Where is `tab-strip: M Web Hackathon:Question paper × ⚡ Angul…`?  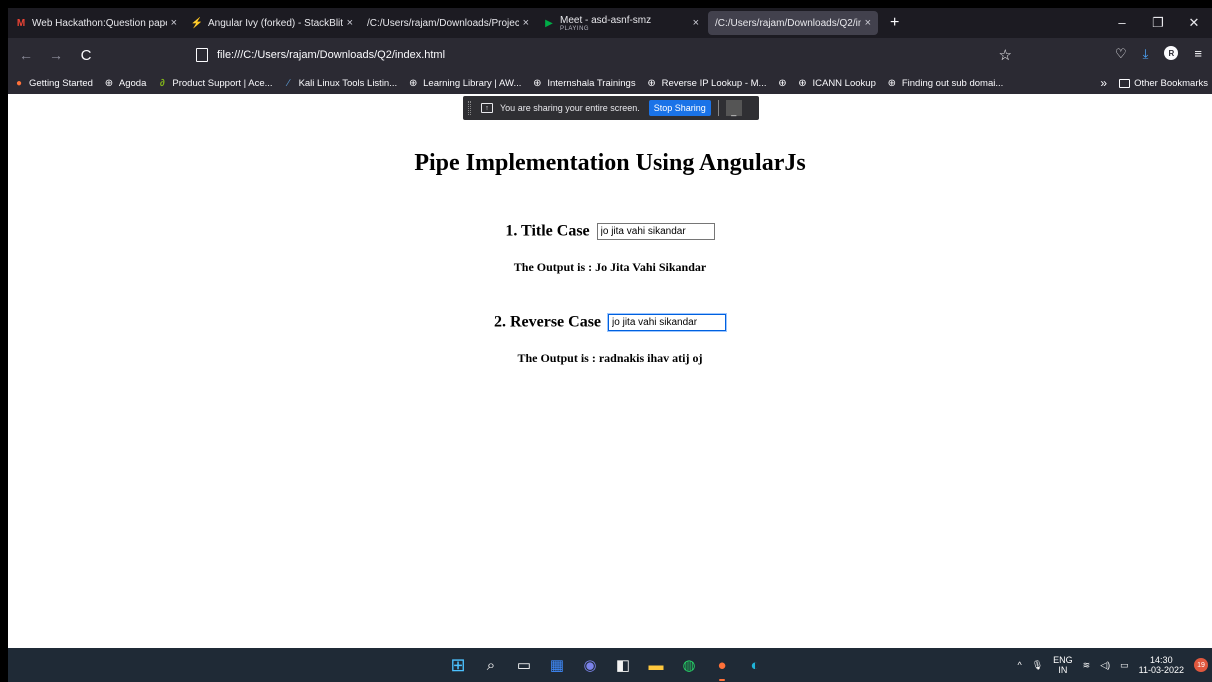
tab-strip: M Web Hackathon:Question paper × ⚡ Angul… is located at coordinates (610, 23).